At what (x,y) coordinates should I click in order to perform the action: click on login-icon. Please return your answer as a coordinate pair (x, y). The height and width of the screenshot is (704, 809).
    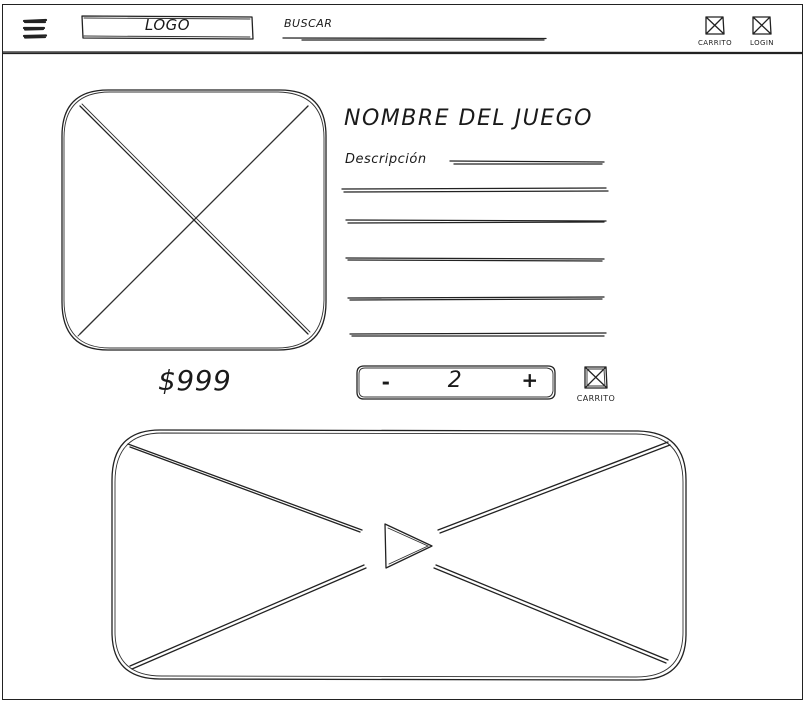
    Looking at the image, I should click on (762, 25).